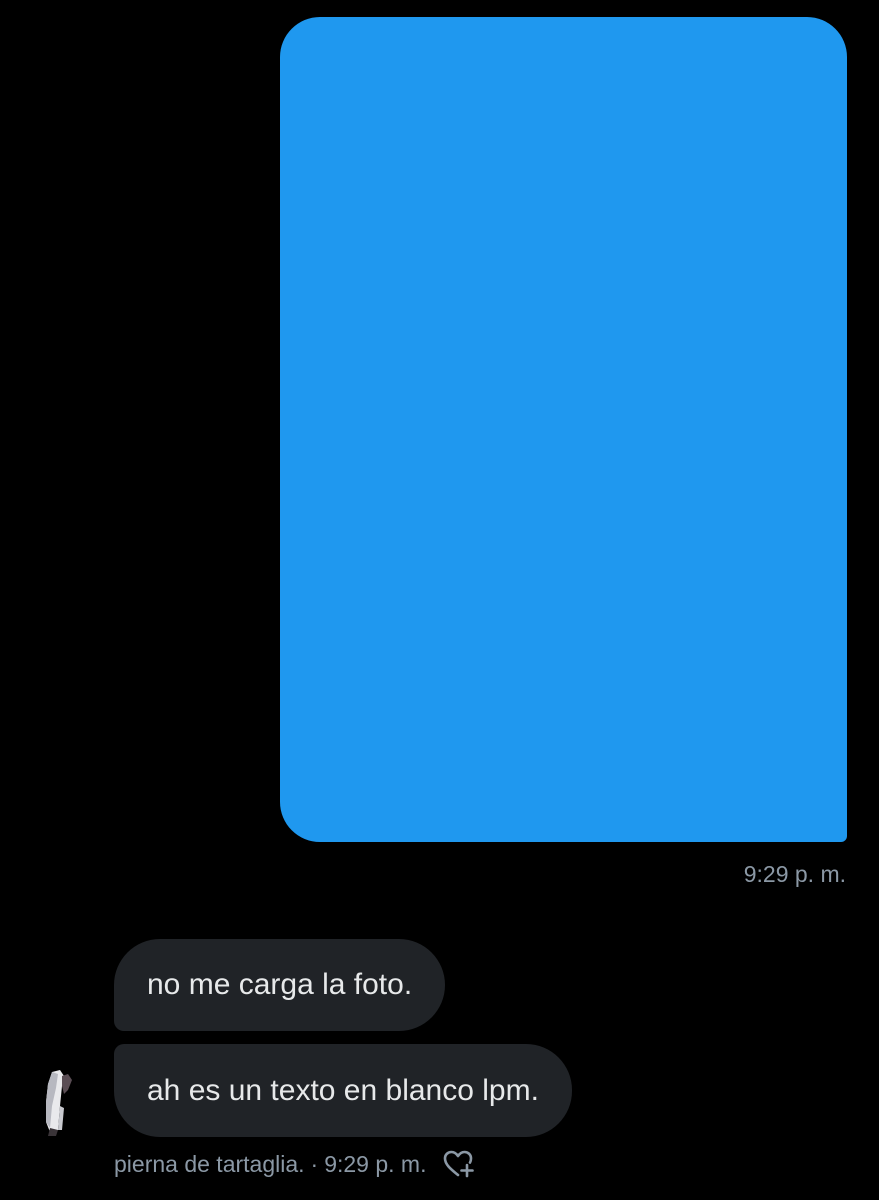  What do you see at coordinates (459, 1164) in the screenshot?
I see `heart-plus-icon` at bounding box center [459, 1164].